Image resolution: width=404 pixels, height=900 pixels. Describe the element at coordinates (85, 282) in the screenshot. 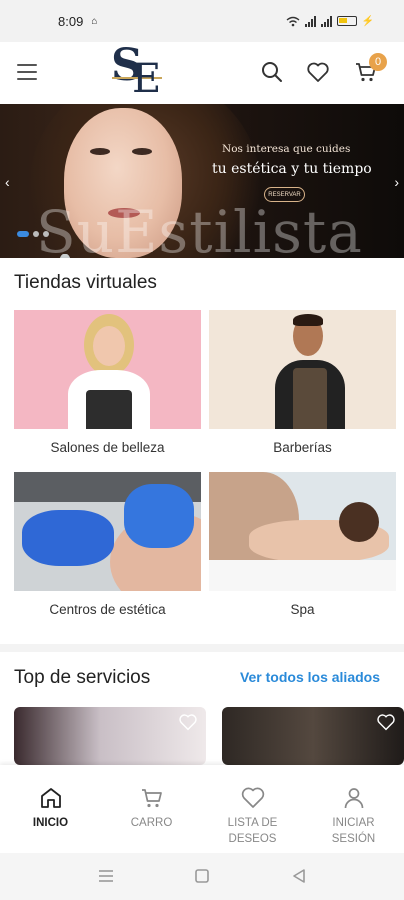

I see `stores-section-title: Tiendas virtuales` at that location.